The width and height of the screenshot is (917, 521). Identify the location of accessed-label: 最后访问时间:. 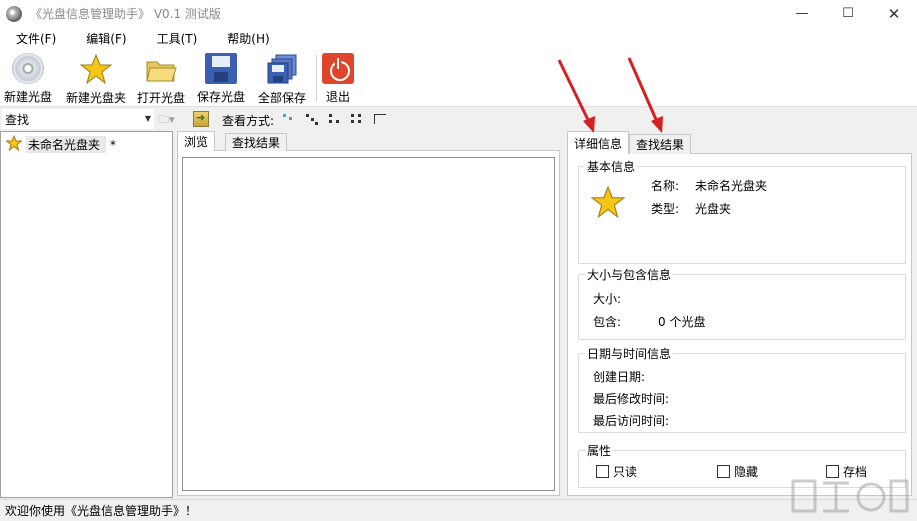
(631, 421).